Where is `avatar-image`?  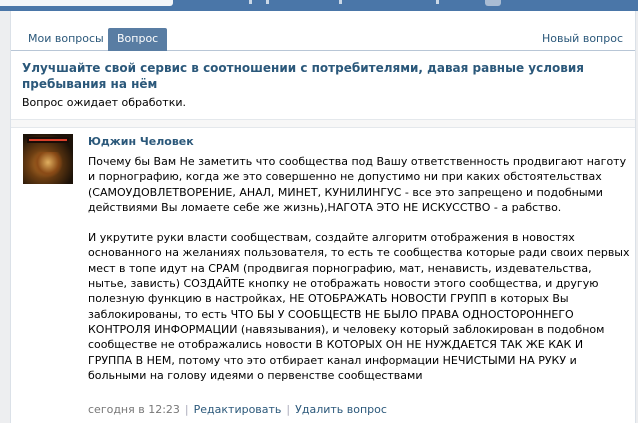 avatar-image is located at coordinates (48, 165).